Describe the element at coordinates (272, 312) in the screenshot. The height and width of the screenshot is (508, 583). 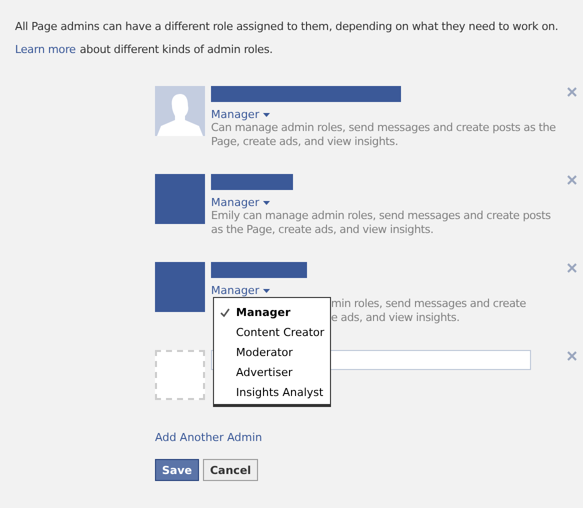
I see `role-menu-item: Manager` at that location.